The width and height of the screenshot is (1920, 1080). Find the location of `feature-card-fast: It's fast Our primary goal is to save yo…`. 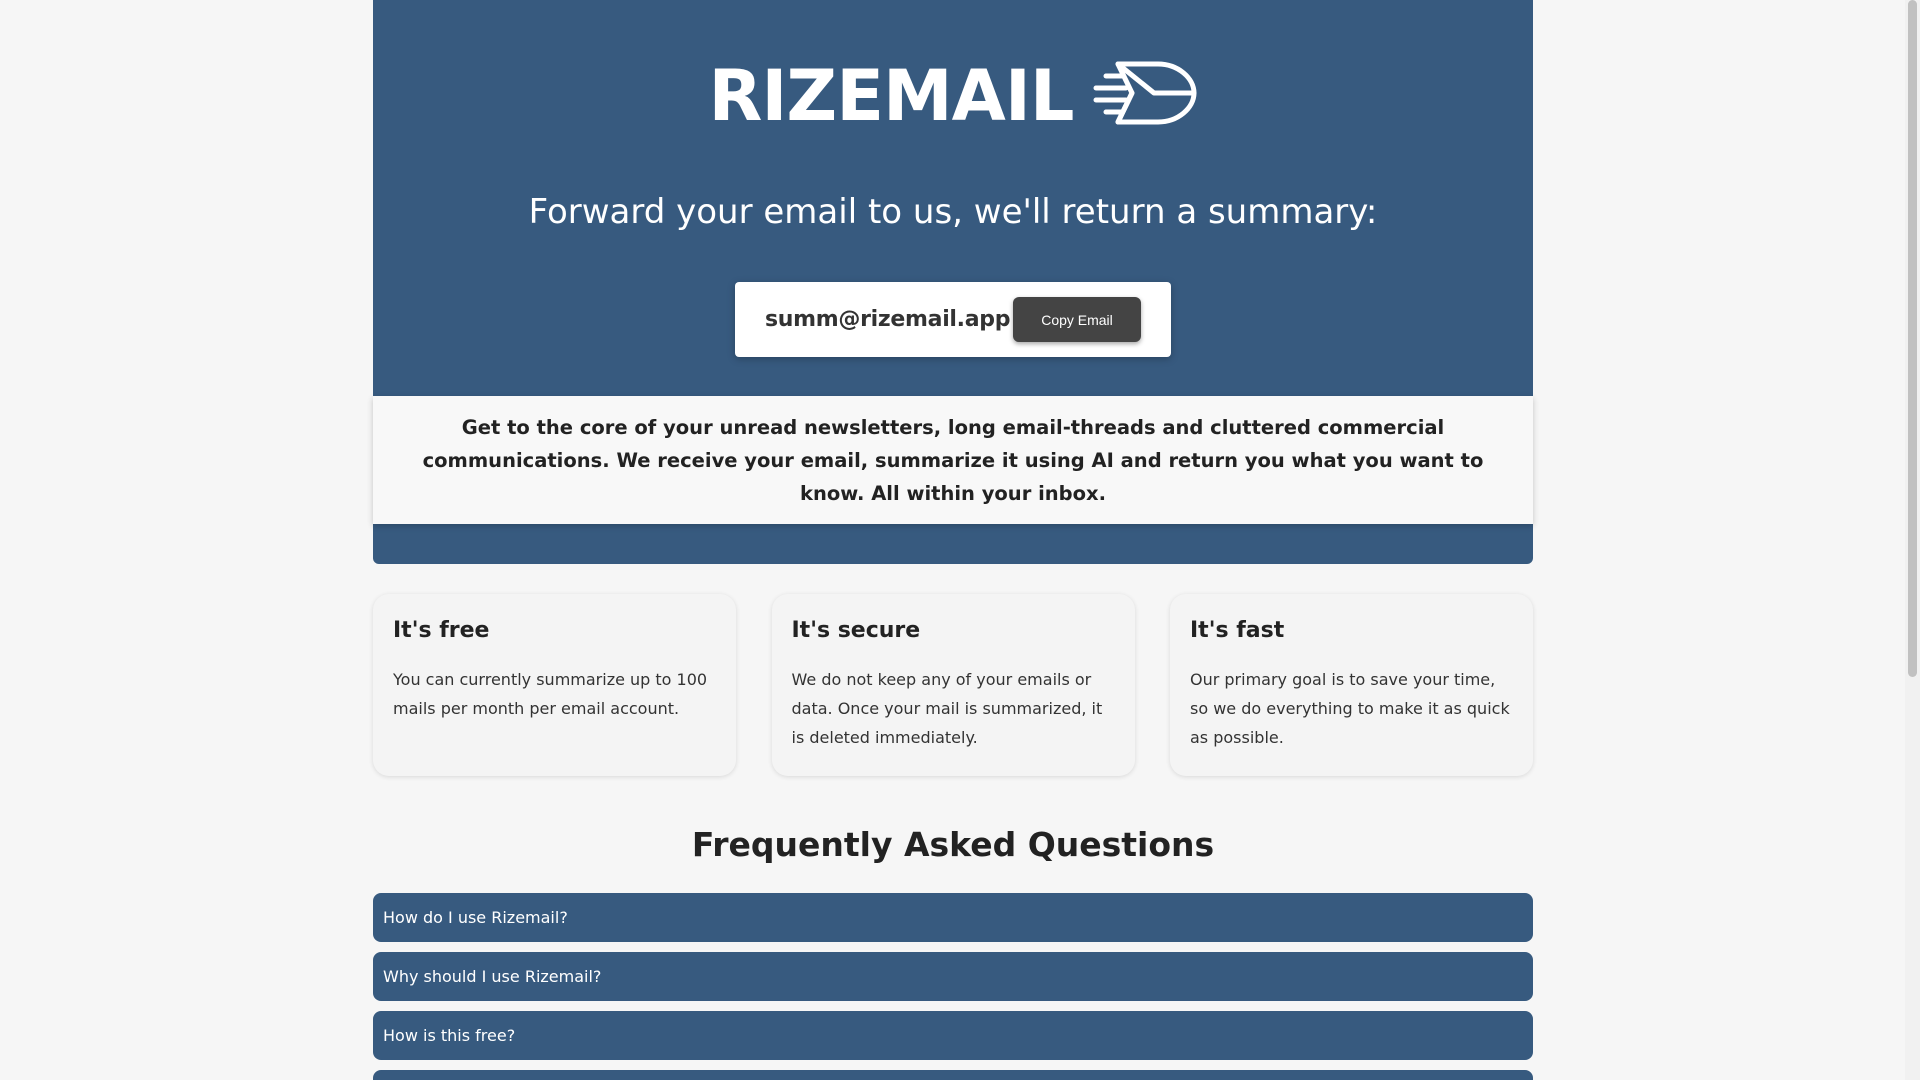

feature-card-fast: It's fast Our primary goal is to save yo… is located at coordinates (1351, 685).